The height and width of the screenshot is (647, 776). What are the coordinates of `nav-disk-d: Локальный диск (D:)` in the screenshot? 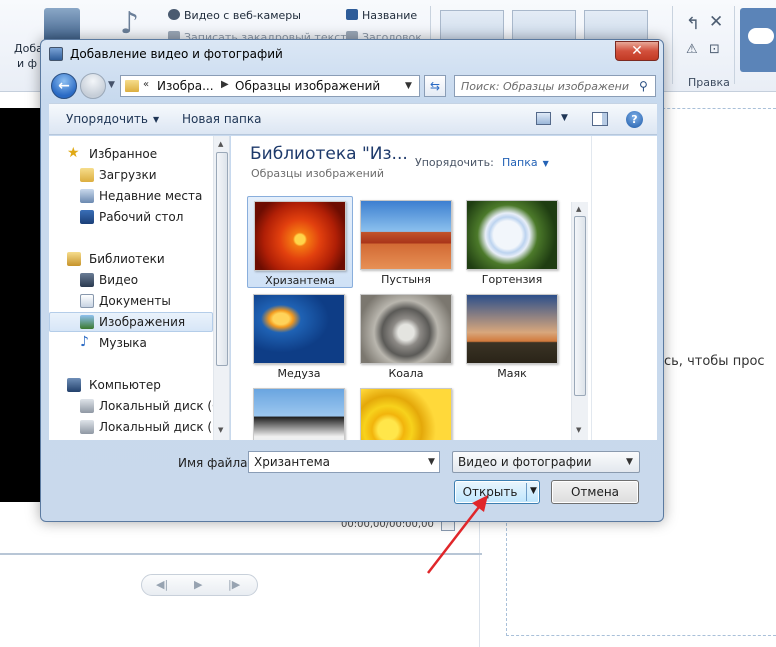 It's located at (139, 427).